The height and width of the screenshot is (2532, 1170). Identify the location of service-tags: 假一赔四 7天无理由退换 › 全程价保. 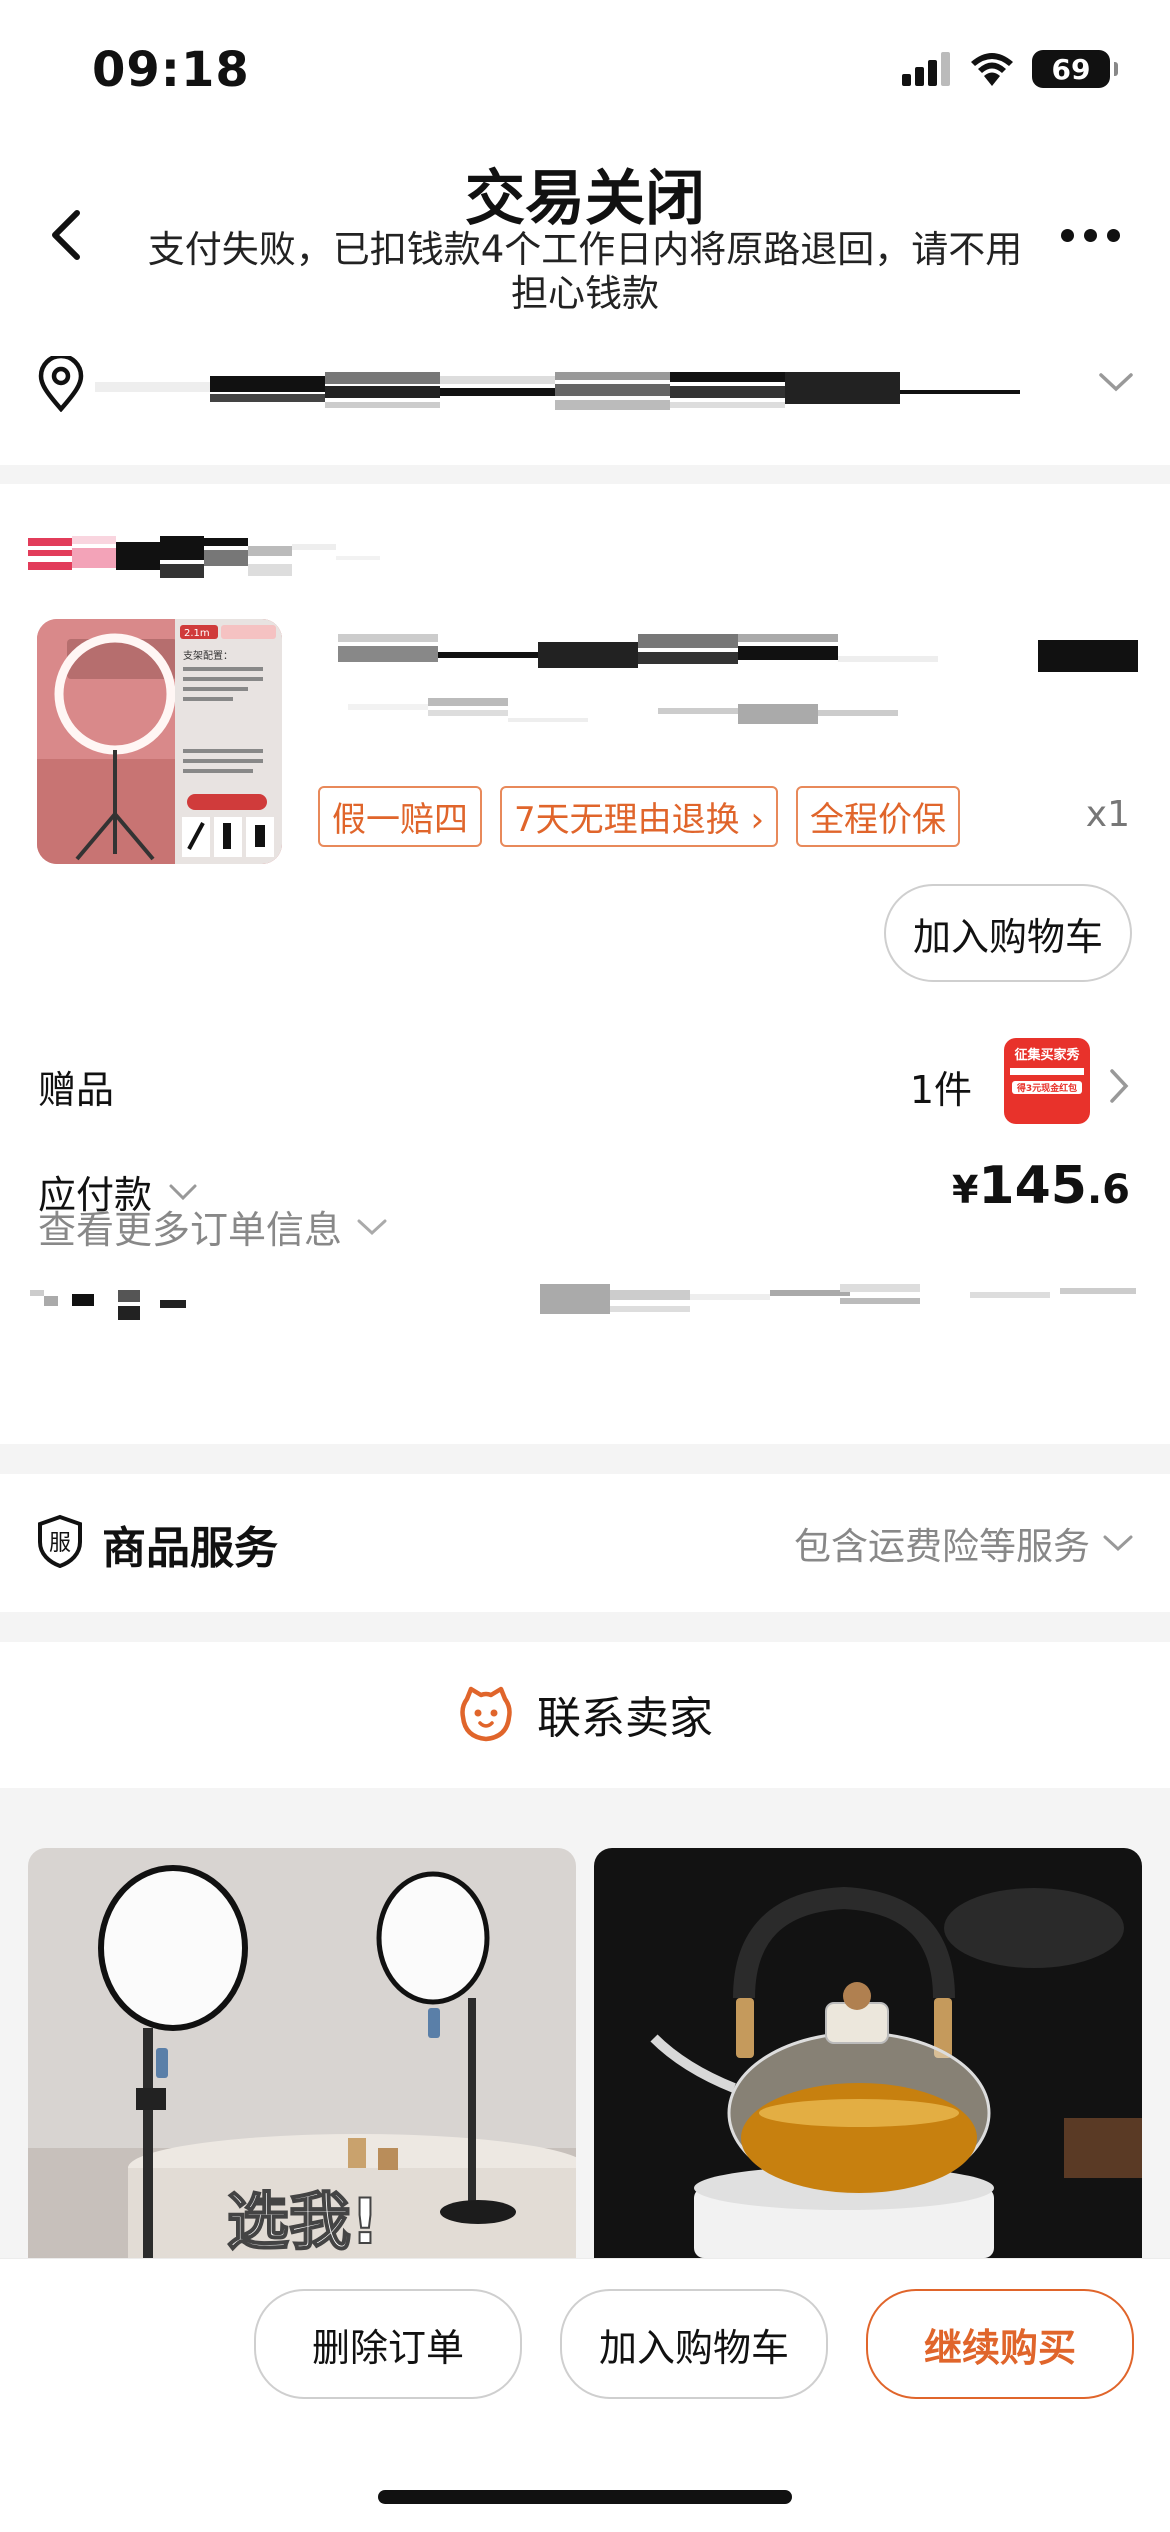
(639, 816).